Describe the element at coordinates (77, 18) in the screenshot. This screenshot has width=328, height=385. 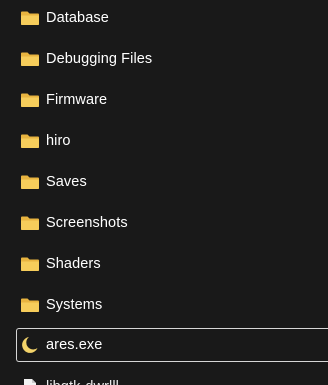
I see `item-label: Database` at that location.